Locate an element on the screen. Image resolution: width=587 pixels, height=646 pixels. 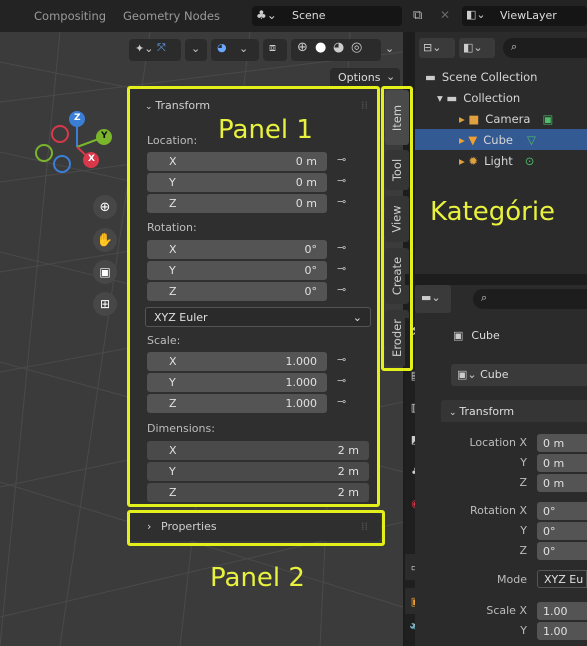
mesh-object-icon: ▸ ▼ is located at coordinates (468, 139).